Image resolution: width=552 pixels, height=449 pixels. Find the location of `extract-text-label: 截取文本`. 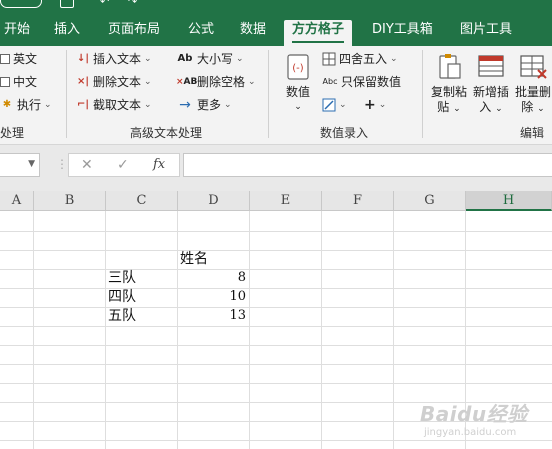

extract-text-label: 截取文本 is located at coordinates (117, 105).